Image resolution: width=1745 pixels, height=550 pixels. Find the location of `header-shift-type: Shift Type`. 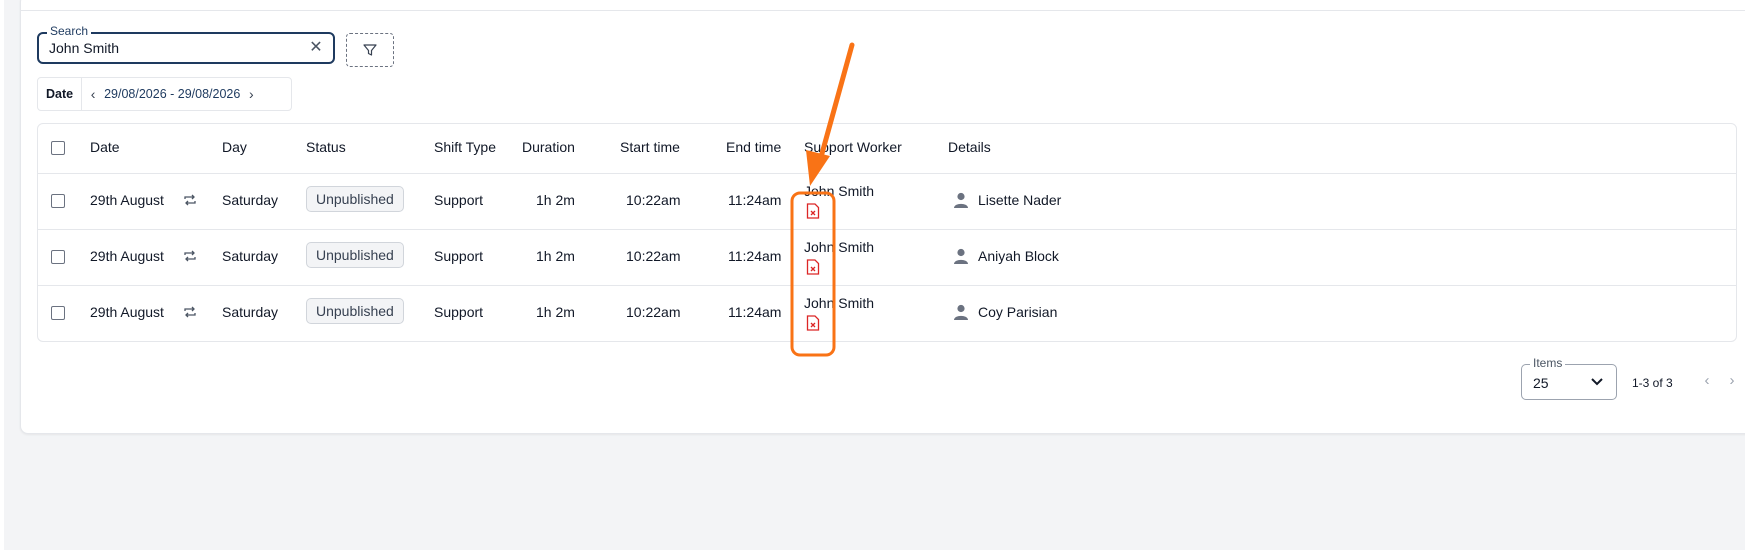

header-shift-type: Shift Type is located at coordinates (465, 147).